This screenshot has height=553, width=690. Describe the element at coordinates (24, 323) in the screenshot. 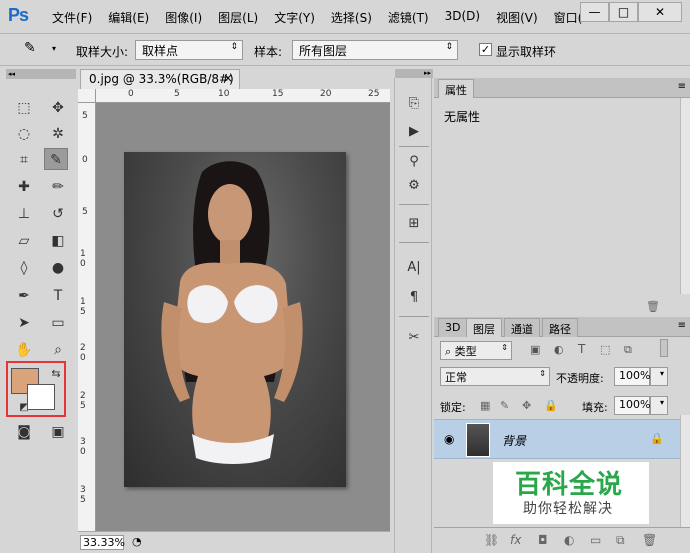

I see `path-selection-icon: ➤` at that location.